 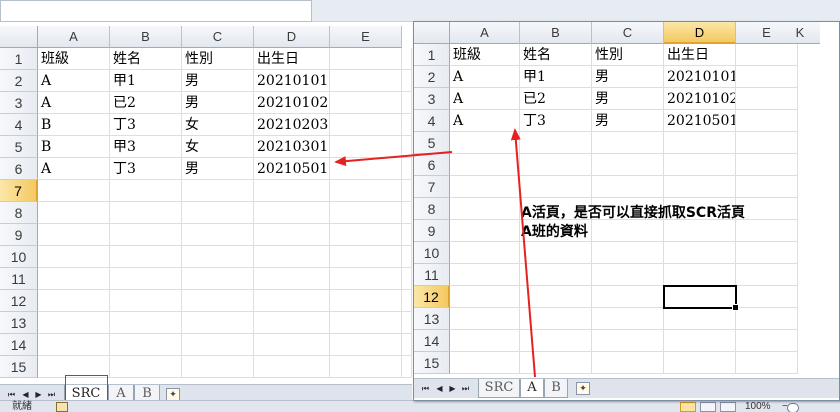 I want to click on cell-d9, so click(x=700, y=231).